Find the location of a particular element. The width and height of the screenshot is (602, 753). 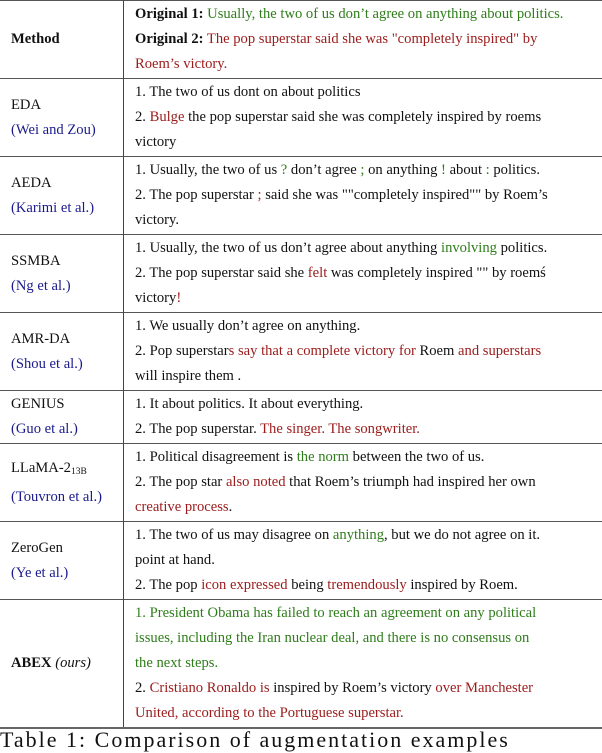

method-citation: (Karimi et al.) is located at coordinates (67, 208).